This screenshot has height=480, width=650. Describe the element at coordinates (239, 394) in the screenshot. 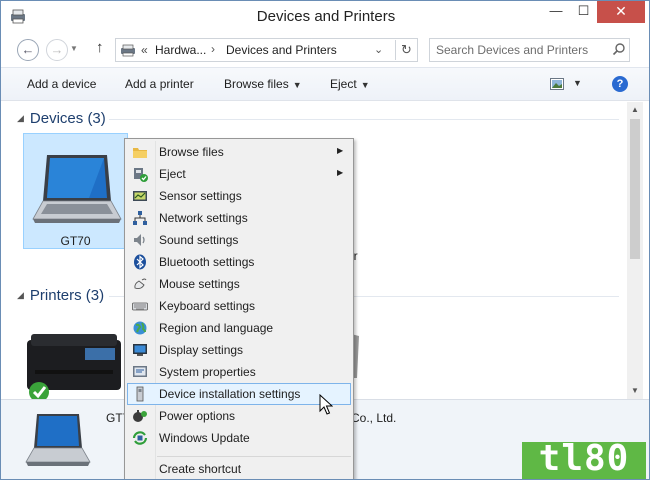

I see `menu-item-device-installation-settings: Device installation settings` at that location.